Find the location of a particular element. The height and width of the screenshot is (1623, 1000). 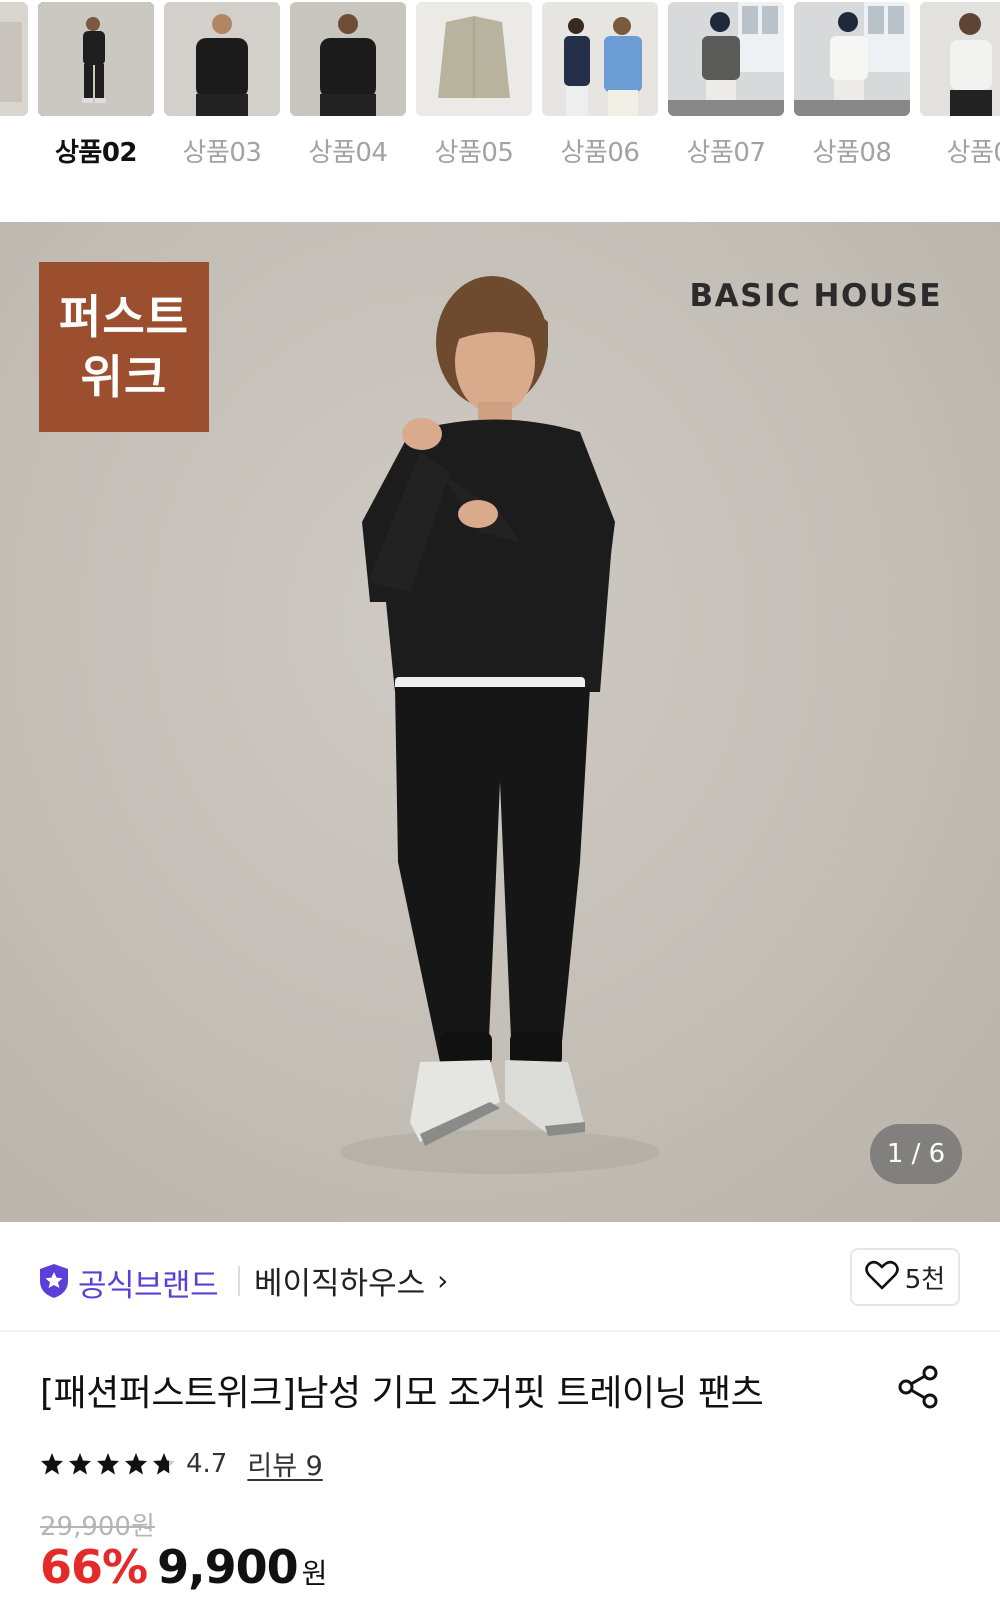

thumbnail-item: 상품0 is located at coordinates (960, 85).